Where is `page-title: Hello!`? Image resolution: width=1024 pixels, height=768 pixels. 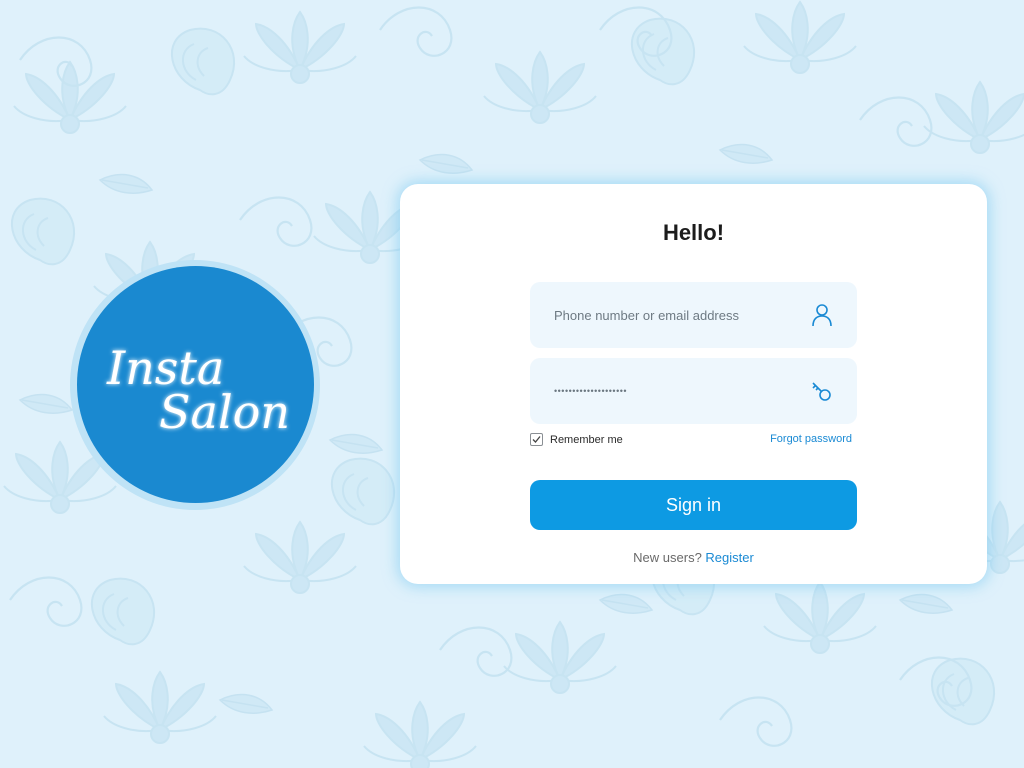
page-title: Hello! is located at coordinates (693, 232).